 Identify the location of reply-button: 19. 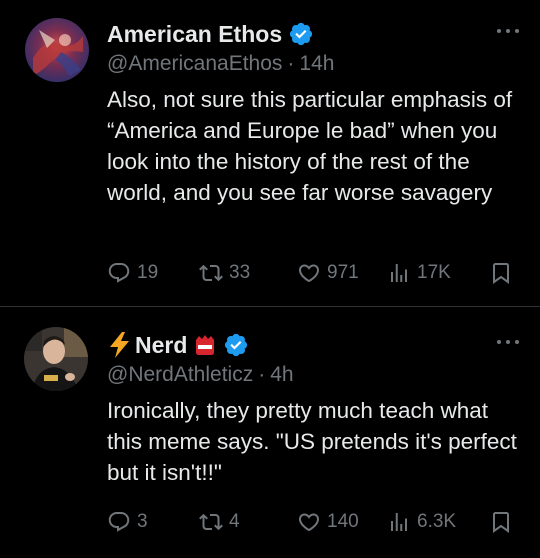
(132, 273).